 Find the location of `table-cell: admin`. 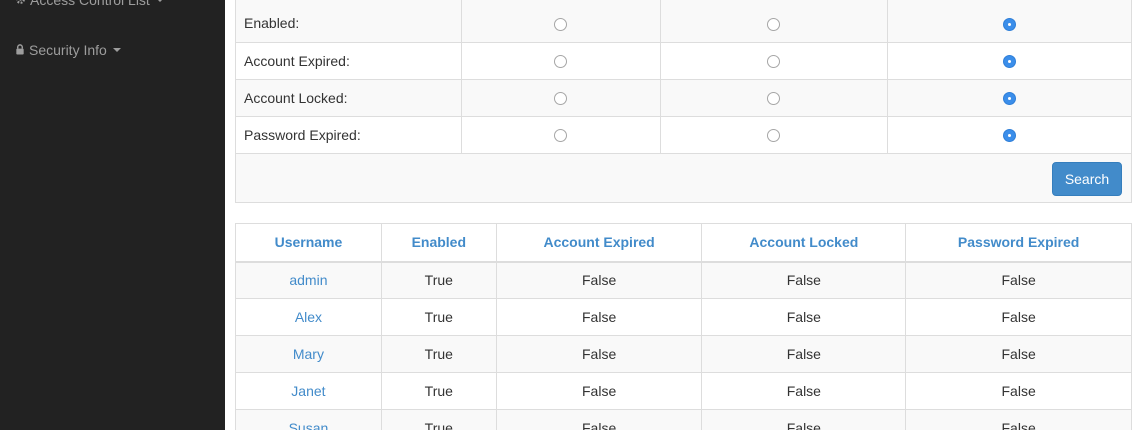

table-cell: admin is located at coordinates (308, 280).